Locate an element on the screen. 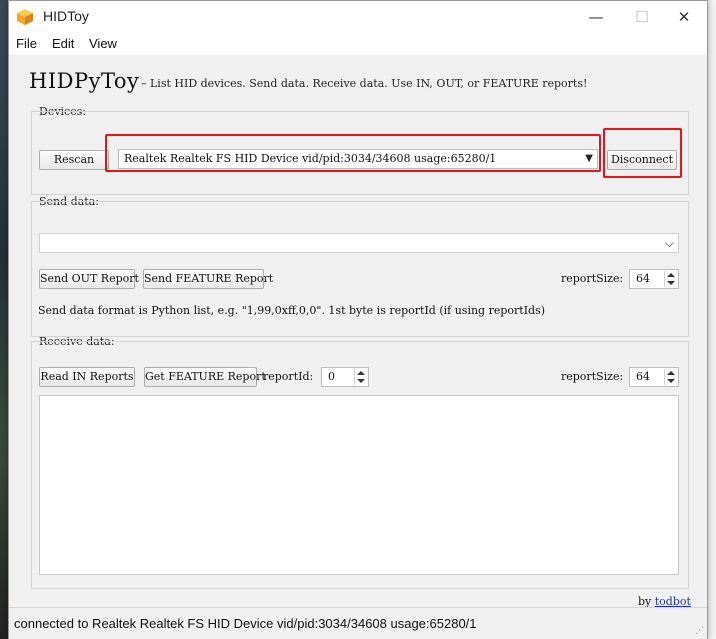  read-in-reports-button: Read IN Reports is located at coordinates (87, 377).